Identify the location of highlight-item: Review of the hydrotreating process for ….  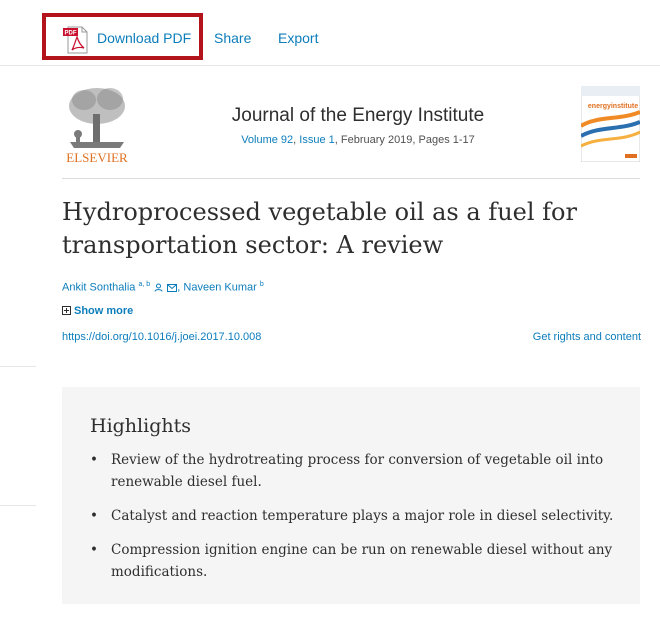
(355, 471).